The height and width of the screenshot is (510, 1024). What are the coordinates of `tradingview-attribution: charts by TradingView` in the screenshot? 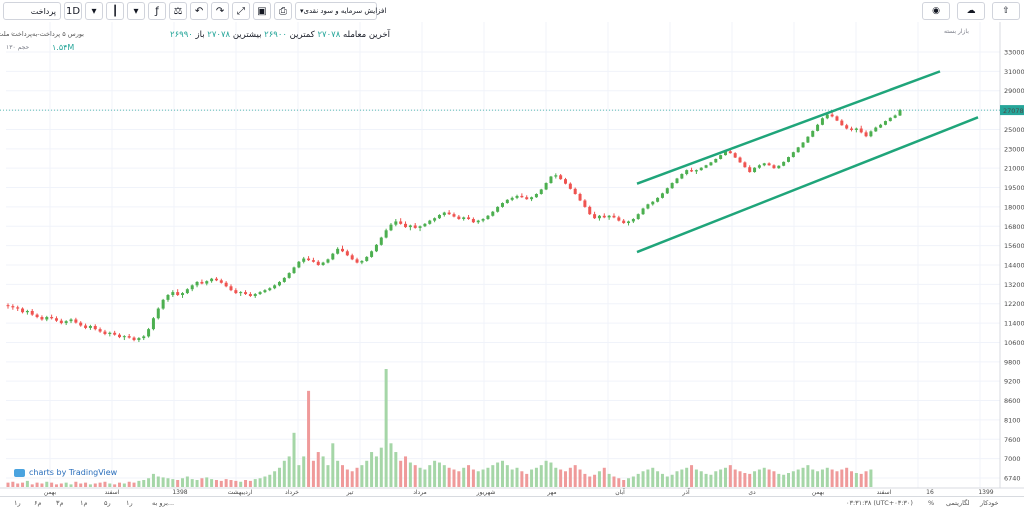 It's located at (65, 472).